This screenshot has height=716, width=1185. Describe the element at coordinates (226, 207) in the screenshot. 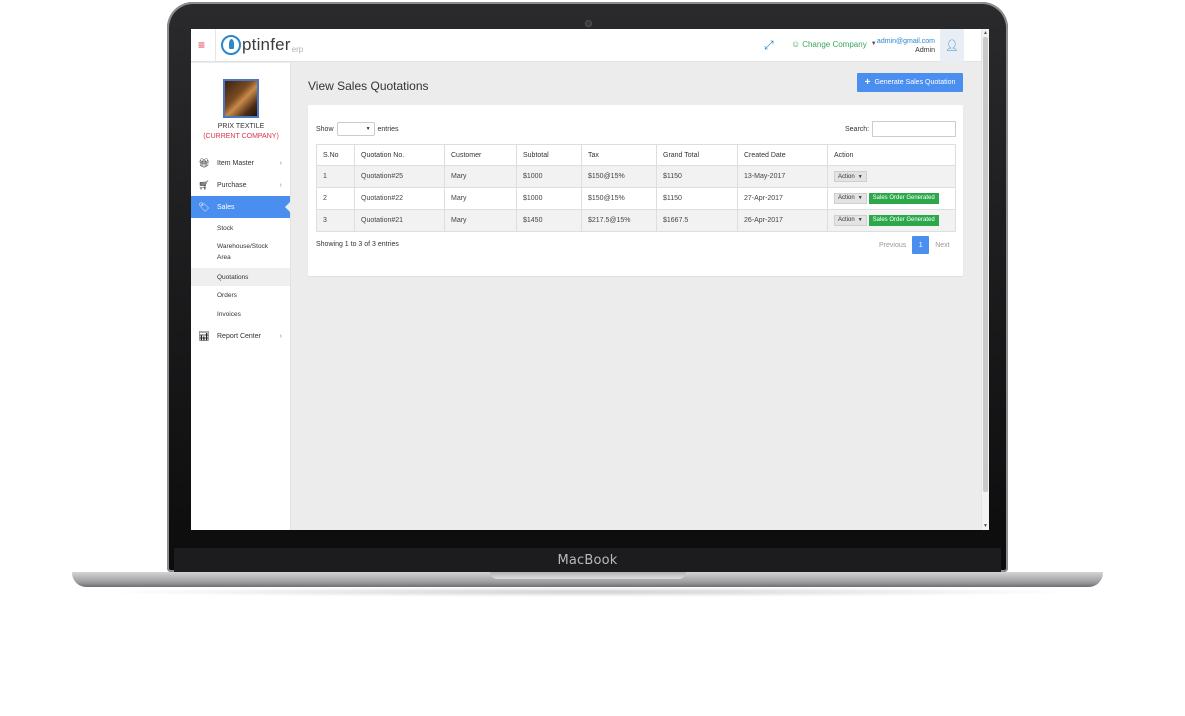

I see `sidebar-item-label: Sales` at that location.